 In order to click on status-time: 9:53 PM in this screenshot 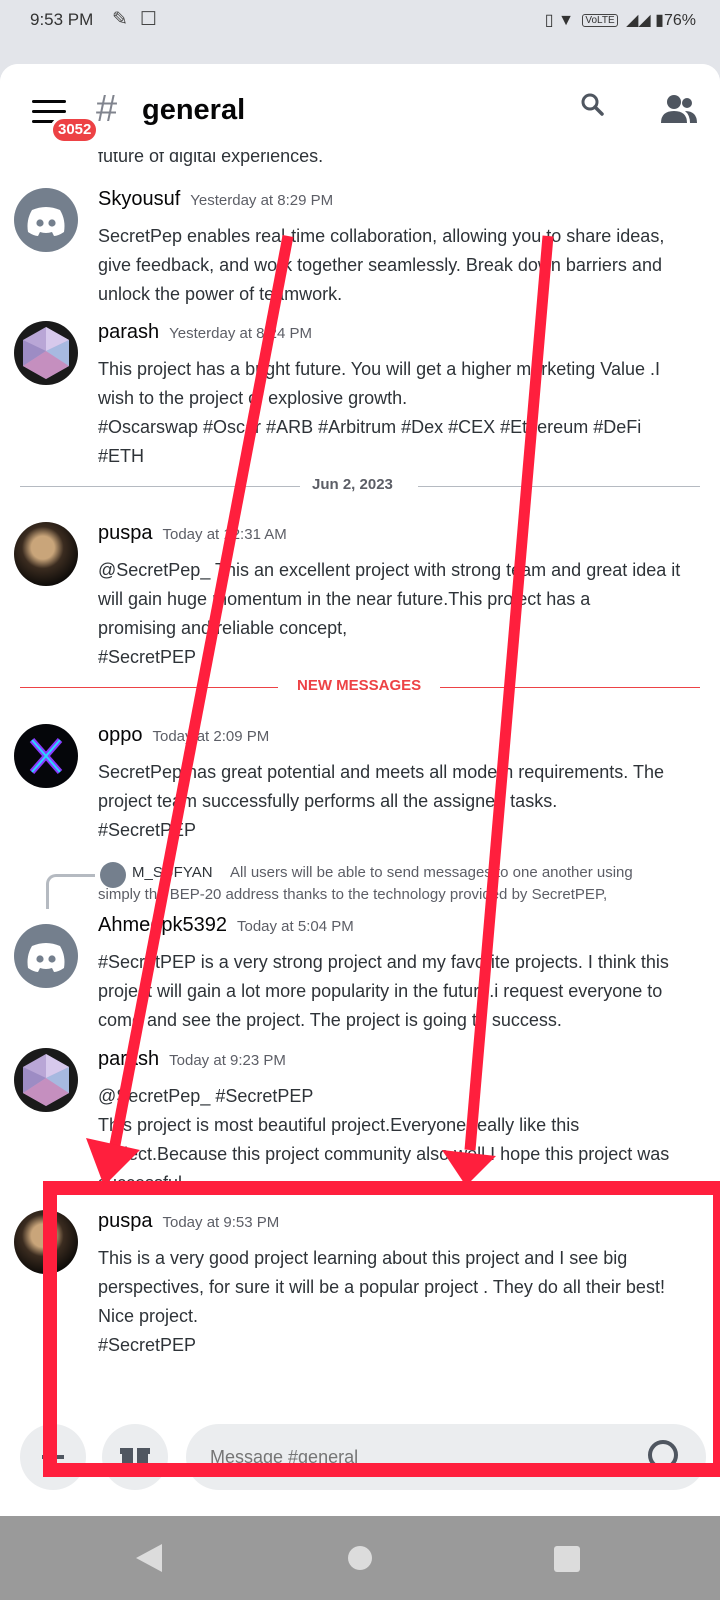, I will do `click(62, 19)`.